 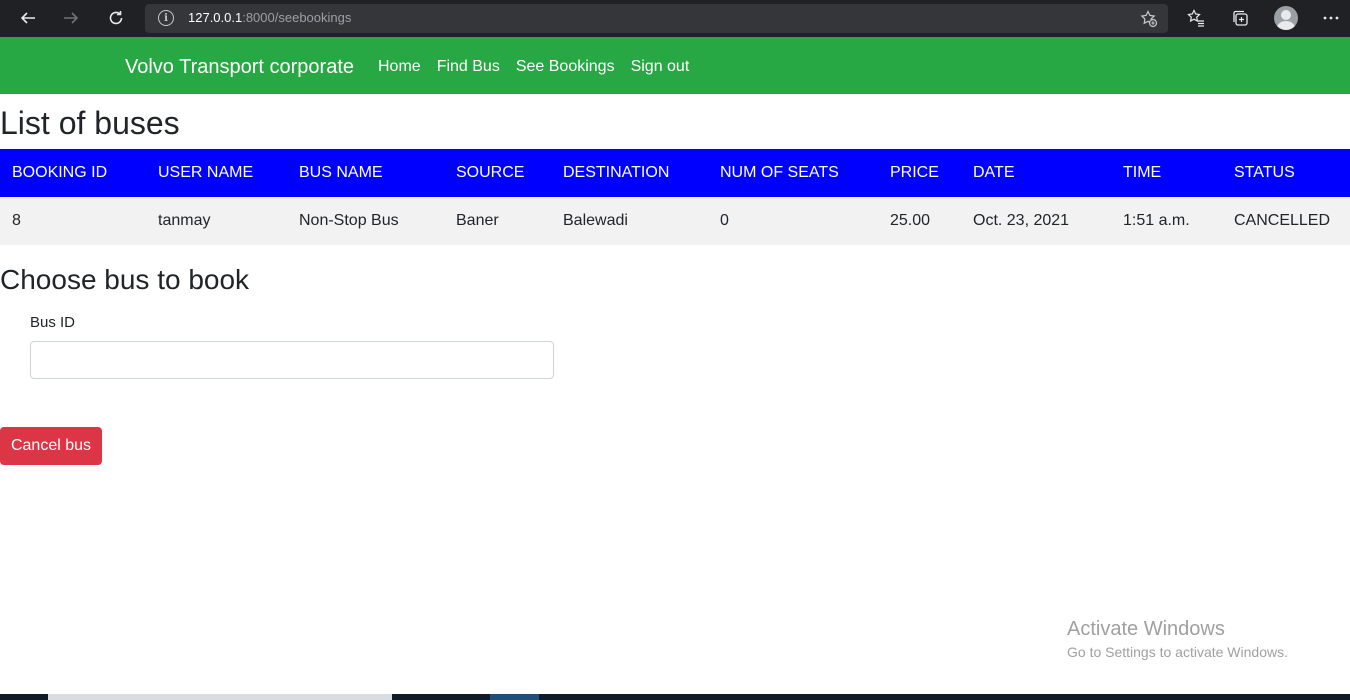 I want to click on address-bar: i 127.0.0.1:8000/seebookings, so click(x=656, y=18).